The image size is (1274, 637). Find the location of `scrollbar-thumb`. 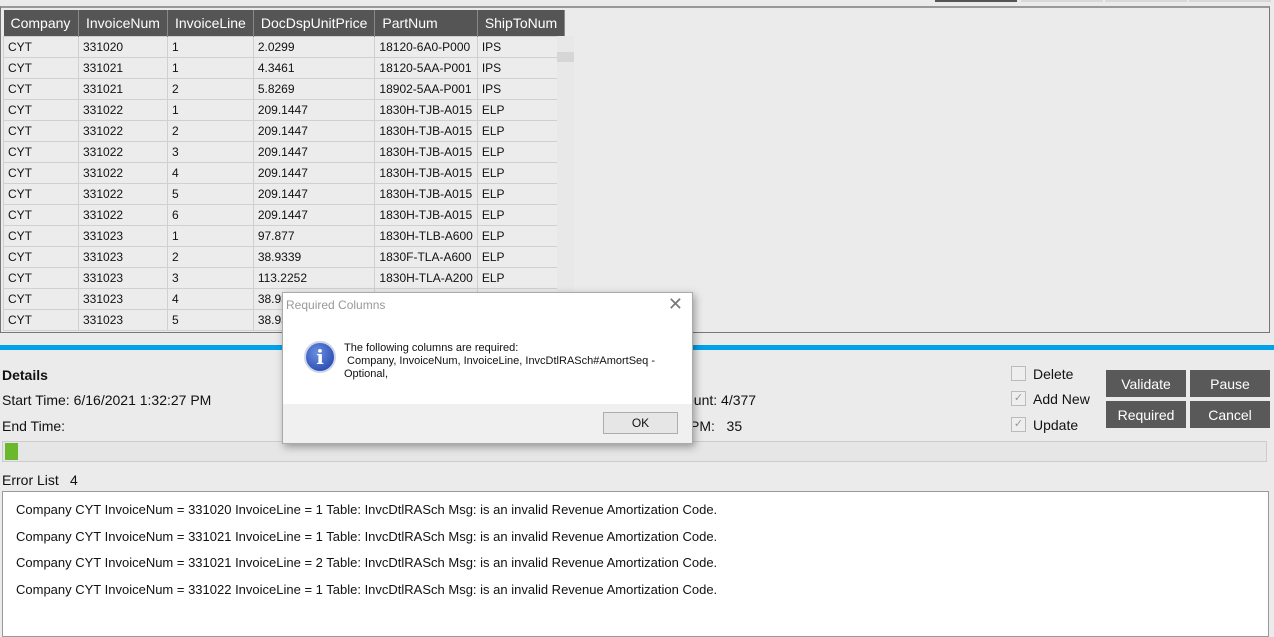

scrollbar-thumb is located at coordinates (565, 57).